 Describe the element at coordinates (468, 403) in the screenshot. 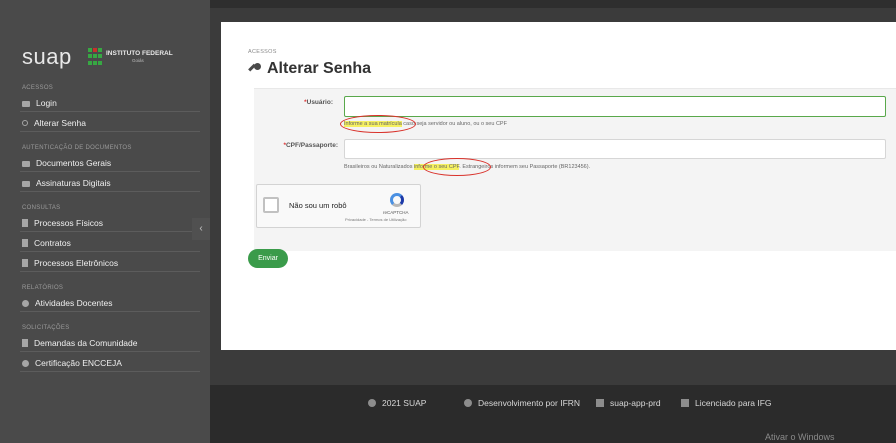

I see `gear-icon` at that location.